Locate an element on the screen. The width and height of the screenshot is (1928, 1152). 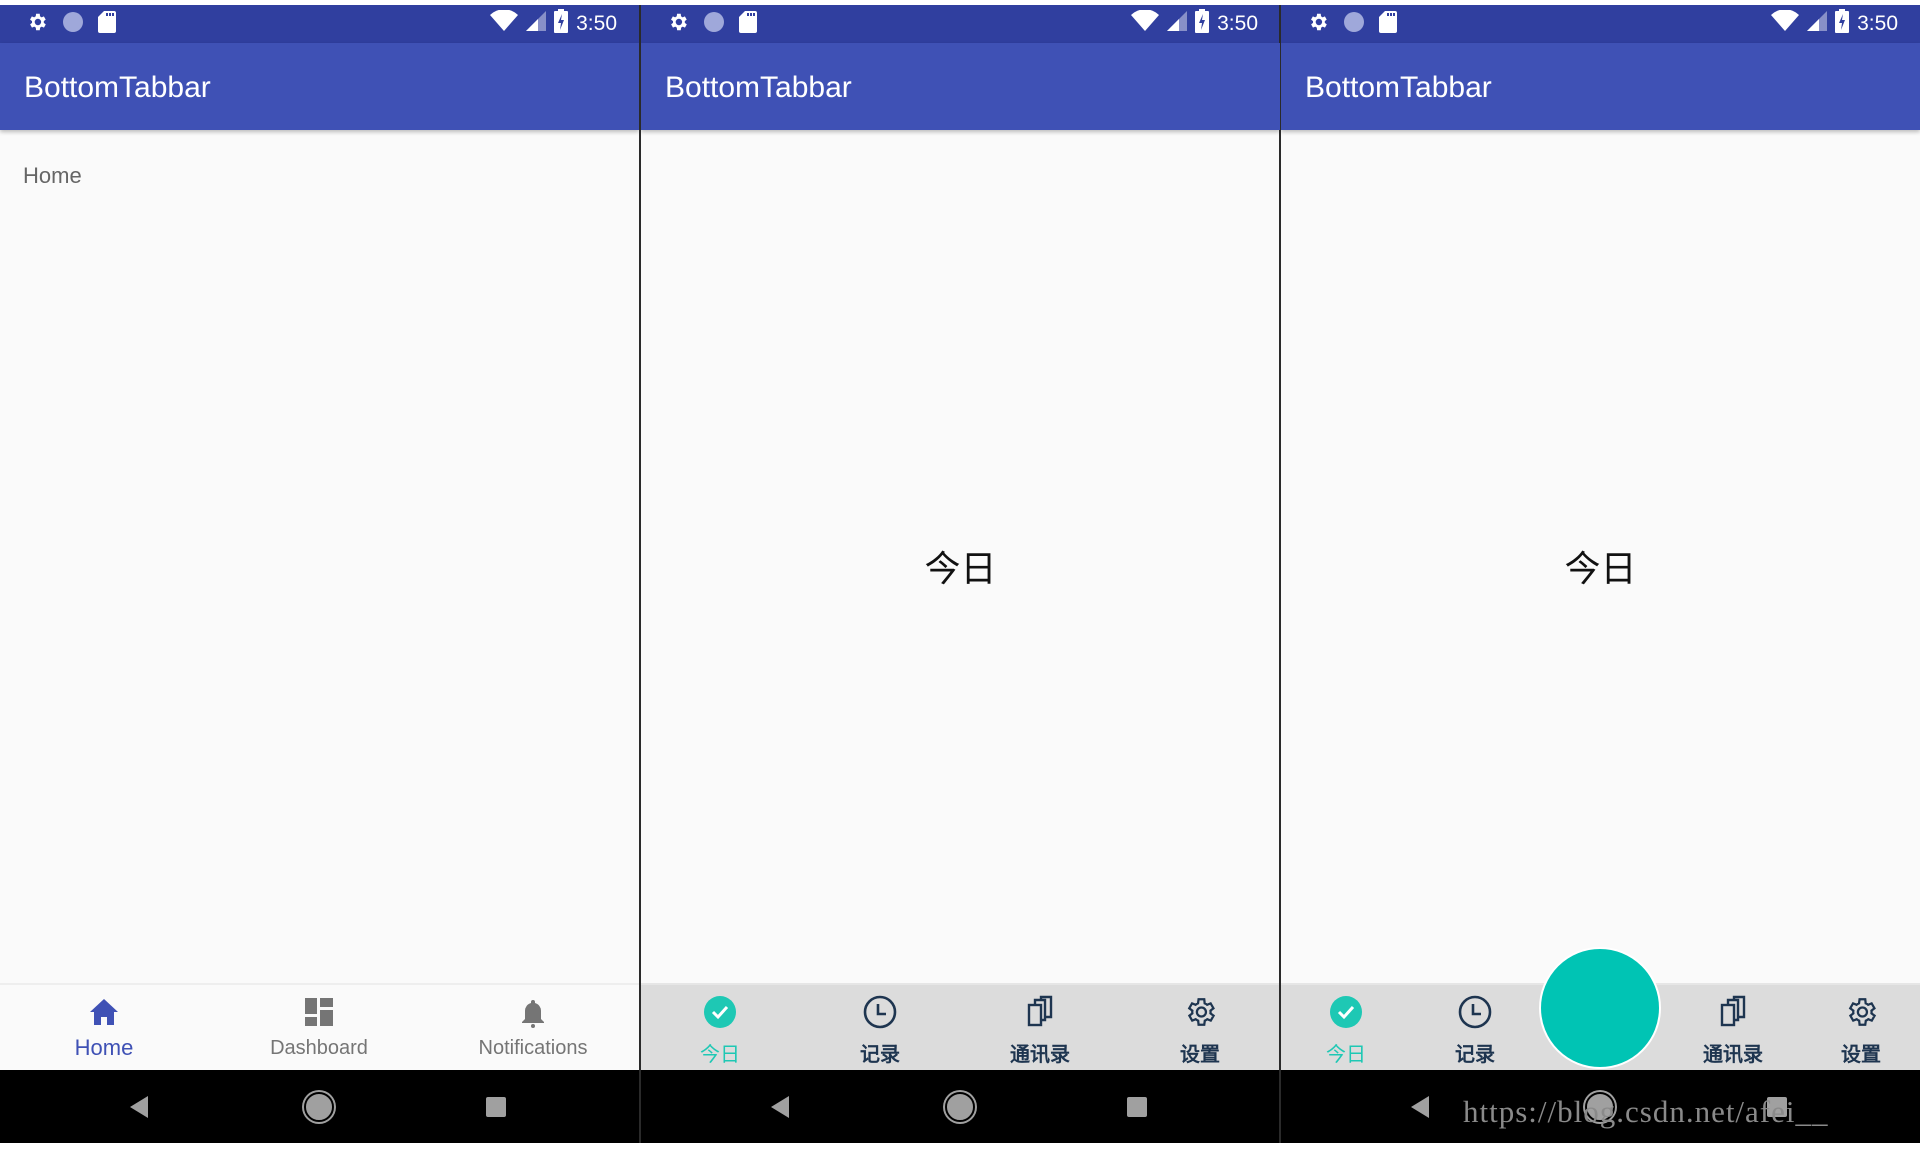
nav-item-notifications: Notifications is located at coordinates (533, 1028).